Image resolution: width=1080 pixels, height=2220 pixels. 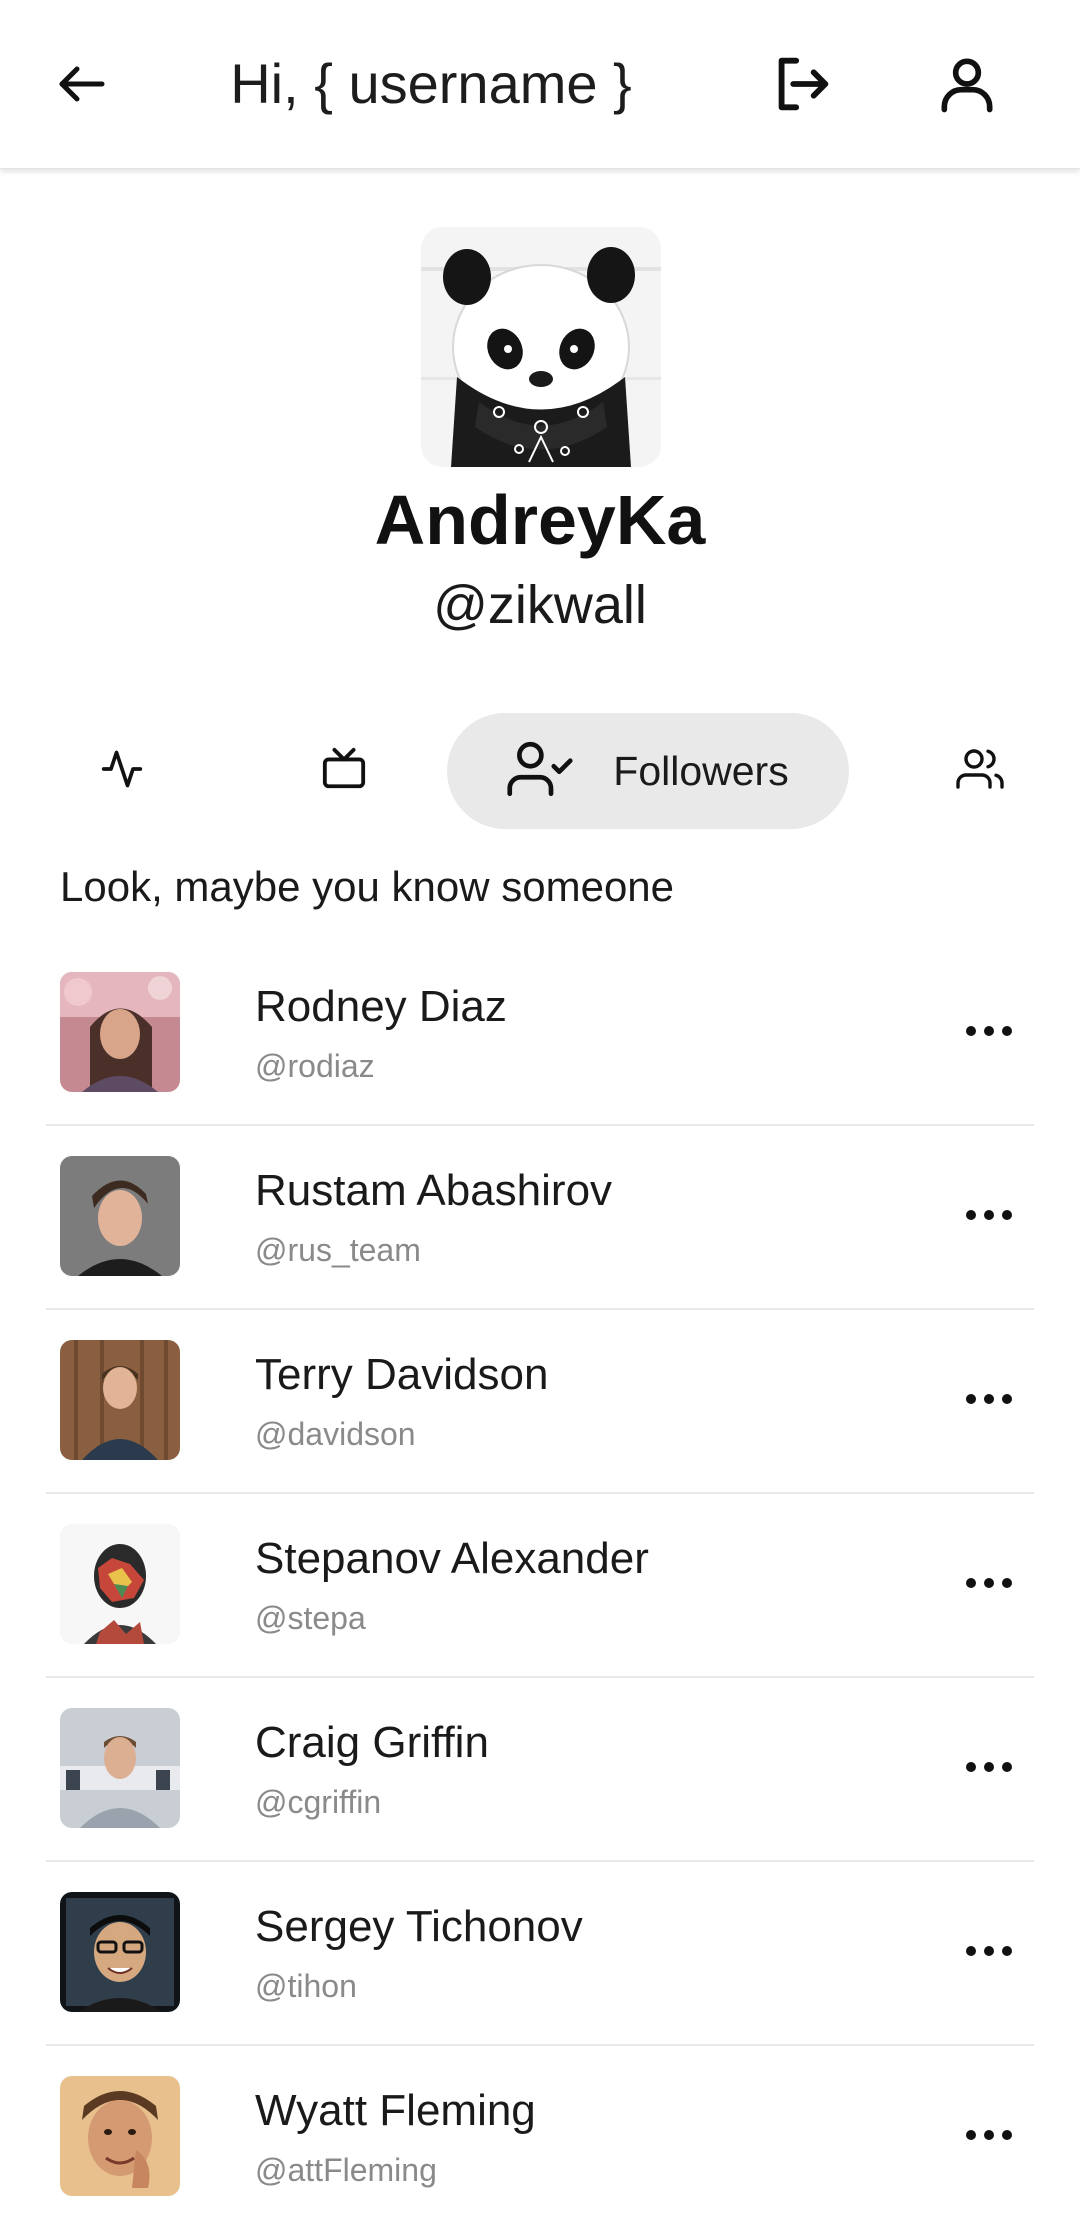 What do you see at coordinates (338, 1250) in the screenshot?
I see `person-handle: @rus_team` at bounding box center [338, 1250].